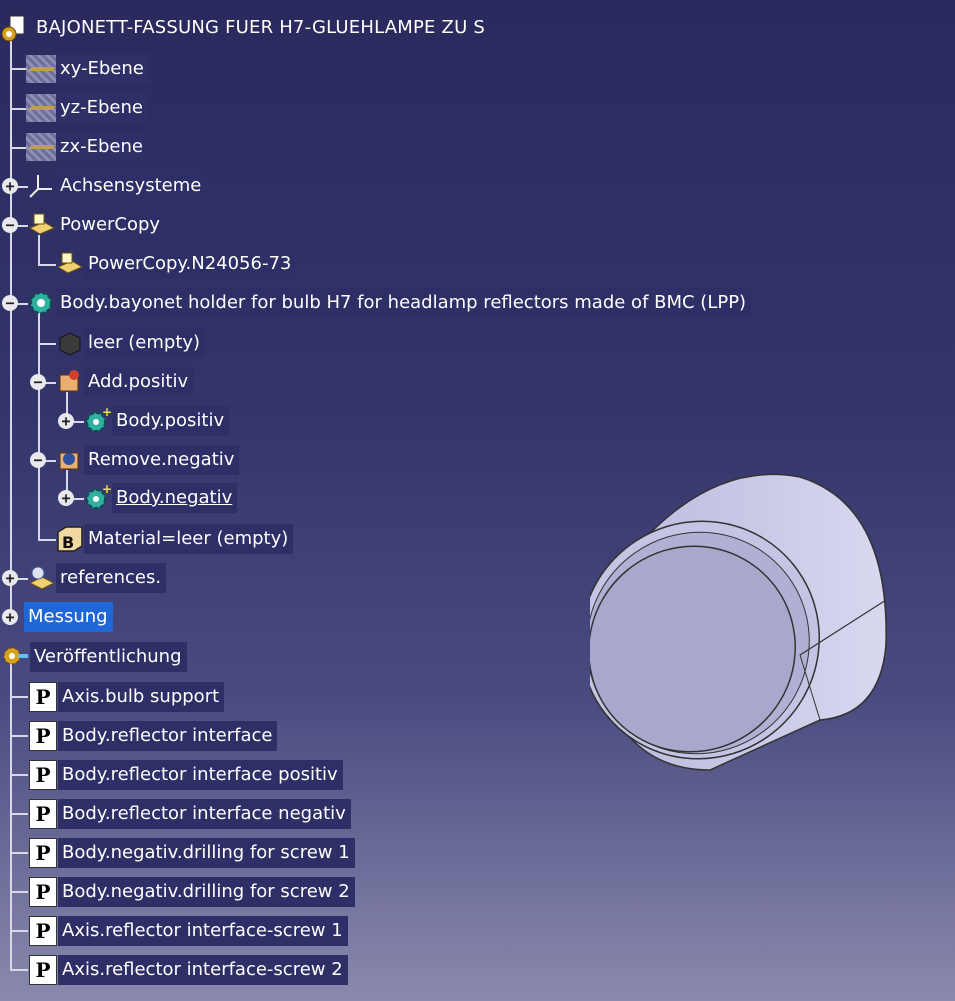  What do you see at coordinates (111, 578) in the screenshot?
I see `tree-item-label: references.` at bounding box center [111, 578].